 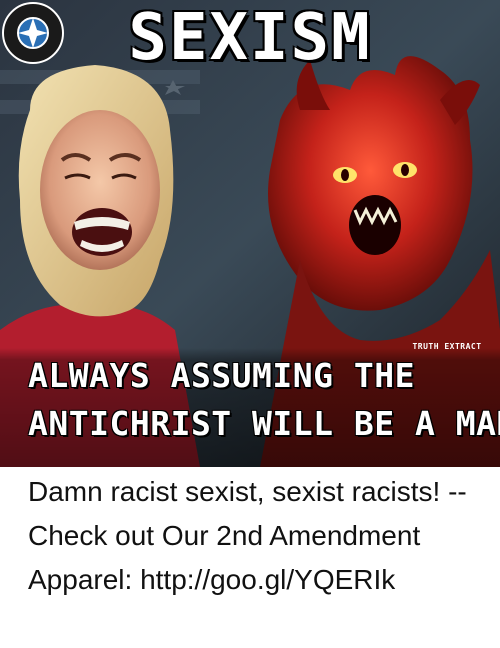 I want to click on meme-title: SEXISM, so click(x=250, y=38).